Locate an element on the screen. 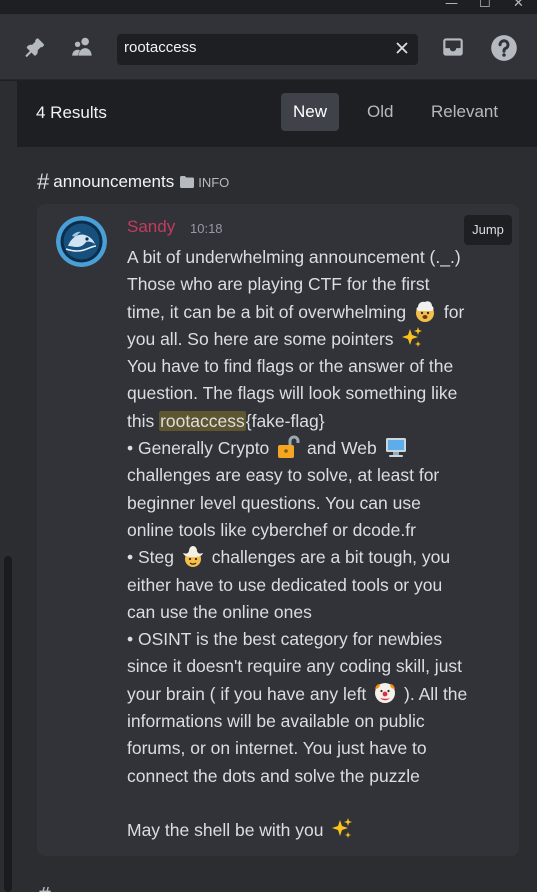 The image size is (537, 892). lock-emoji is located at coordinates (289, 447).